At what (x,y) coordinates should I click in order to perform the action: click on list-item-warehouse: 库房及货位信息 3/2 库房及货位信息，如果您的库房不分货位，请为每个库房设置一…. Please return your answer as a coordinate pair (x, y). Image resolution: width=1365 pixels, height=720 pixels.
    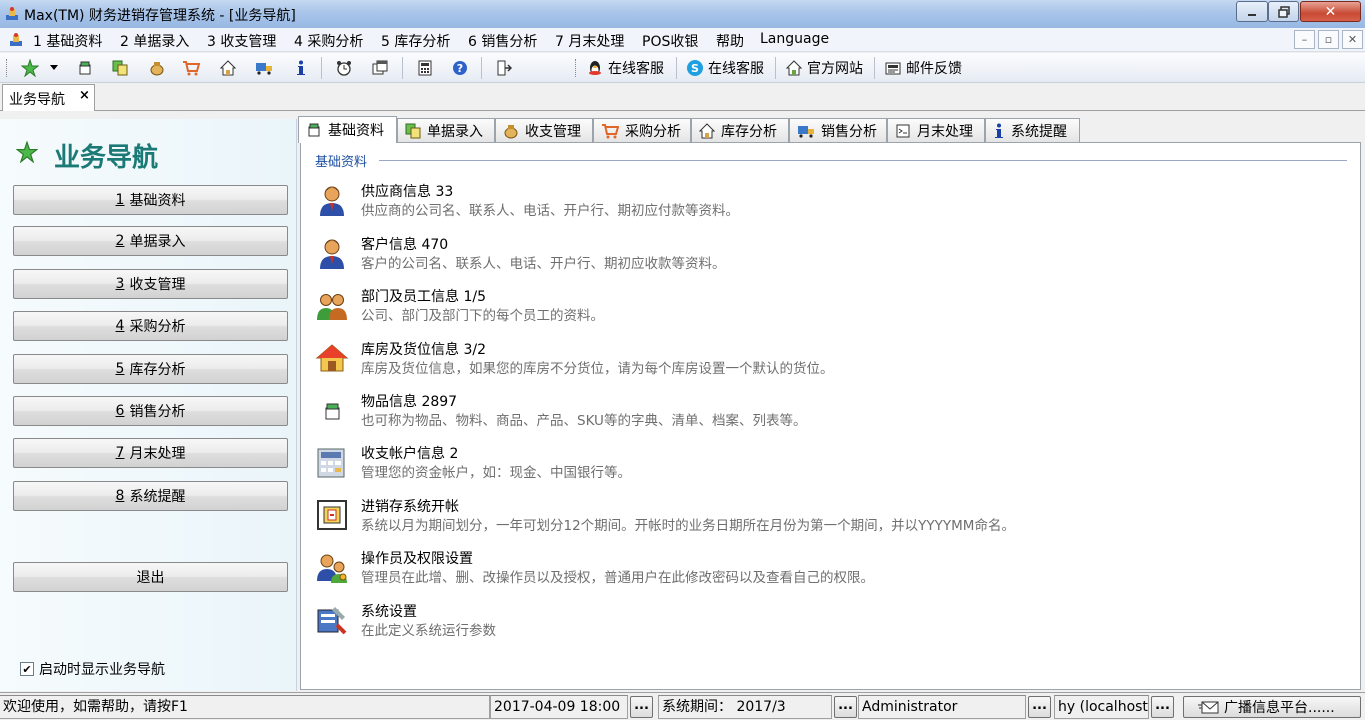
    Looking at the image, I should click on (825, 361).